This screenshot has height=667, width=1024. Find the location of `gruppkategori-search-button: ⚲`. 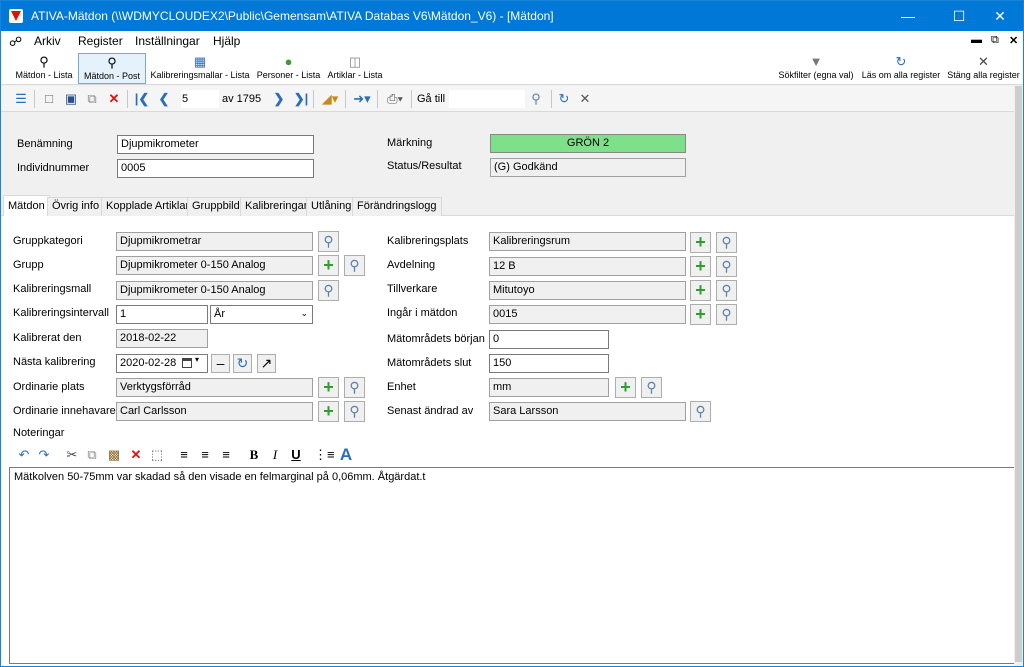

gruppkategori-search-button: ⚲ is located at coordinates (328, 241).